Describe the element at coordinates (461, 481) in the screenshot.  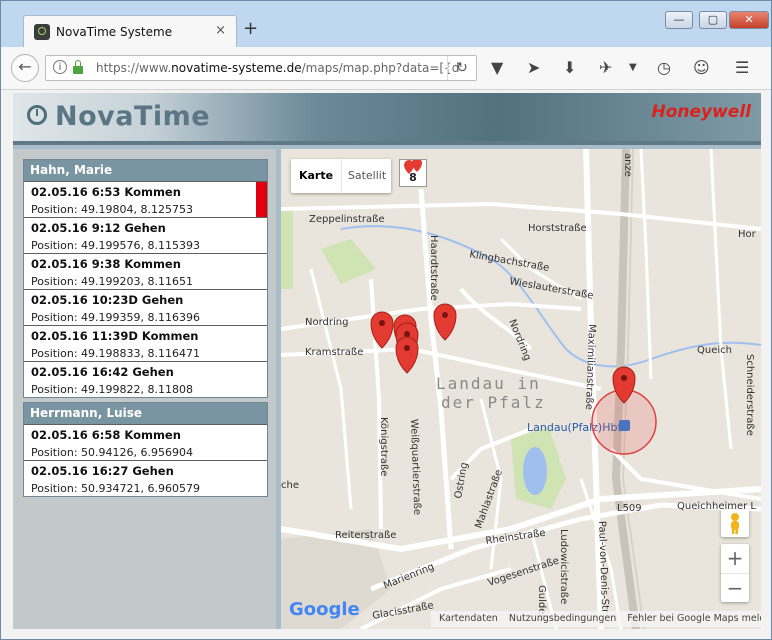
I see `street-label: Ostring` at that location.